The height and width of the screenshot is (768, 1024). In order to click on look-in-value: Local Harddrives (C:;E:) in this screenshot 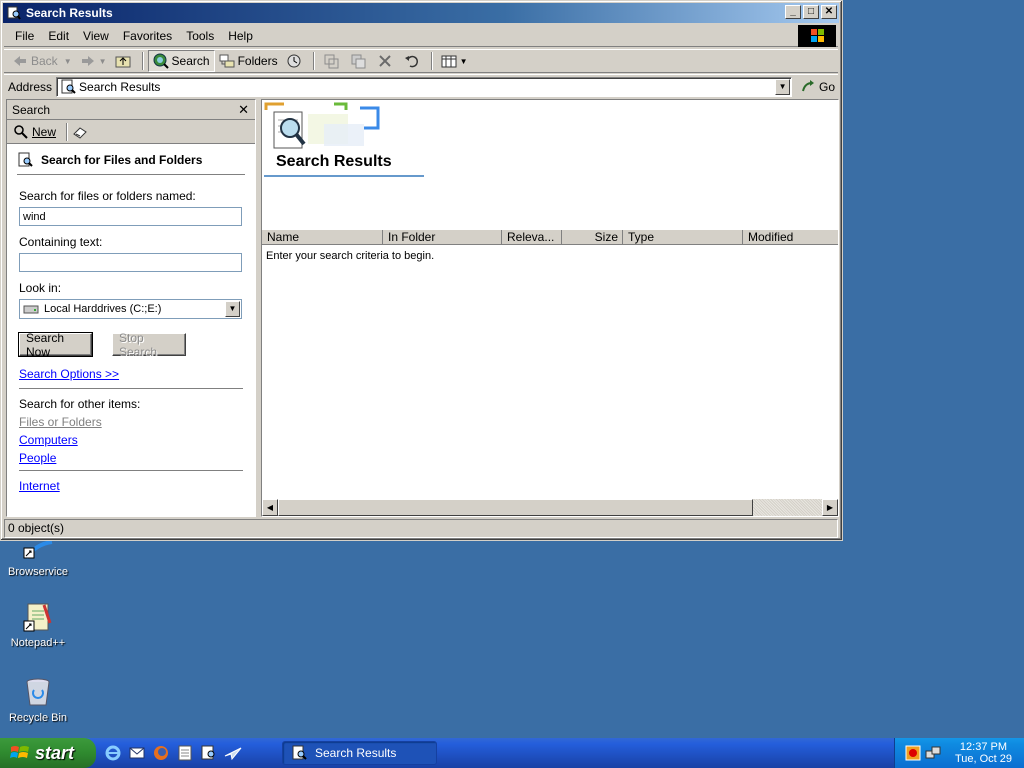, I will do `click(103, 309)`.